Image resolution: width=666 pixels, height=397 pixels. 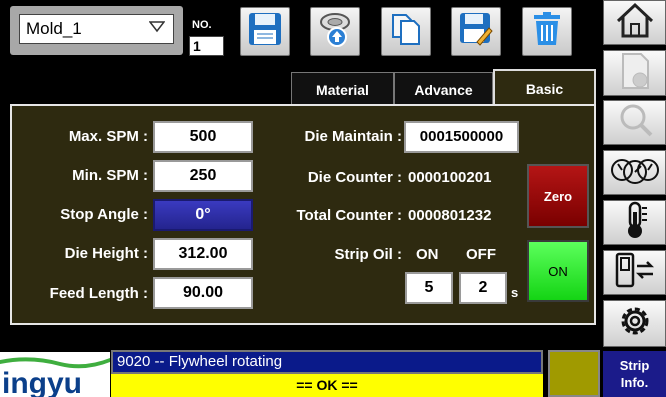 I want to click on save-button, so click(x=265, y=31).